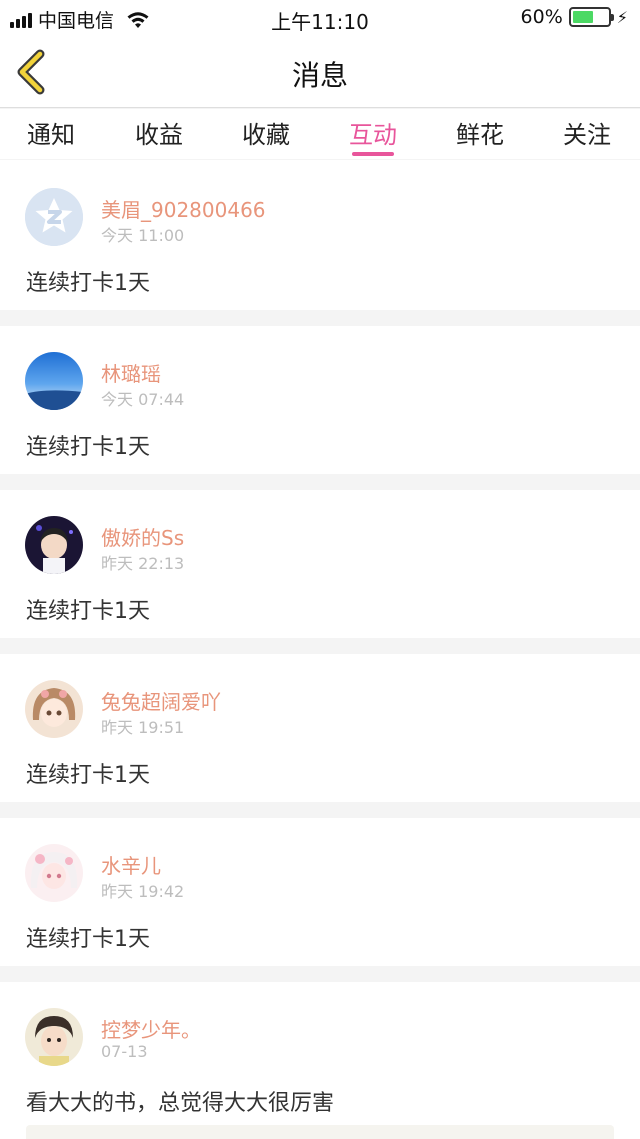 Image resolution: width=640 pixels, height=1139 pixels. What do you see at coordinates (320, 1060) in the screenshot?
I see `message-card: 控梦少年。 07-13 看大大的书，总觉得大大很厉害` at bounding box center [320, 1060].